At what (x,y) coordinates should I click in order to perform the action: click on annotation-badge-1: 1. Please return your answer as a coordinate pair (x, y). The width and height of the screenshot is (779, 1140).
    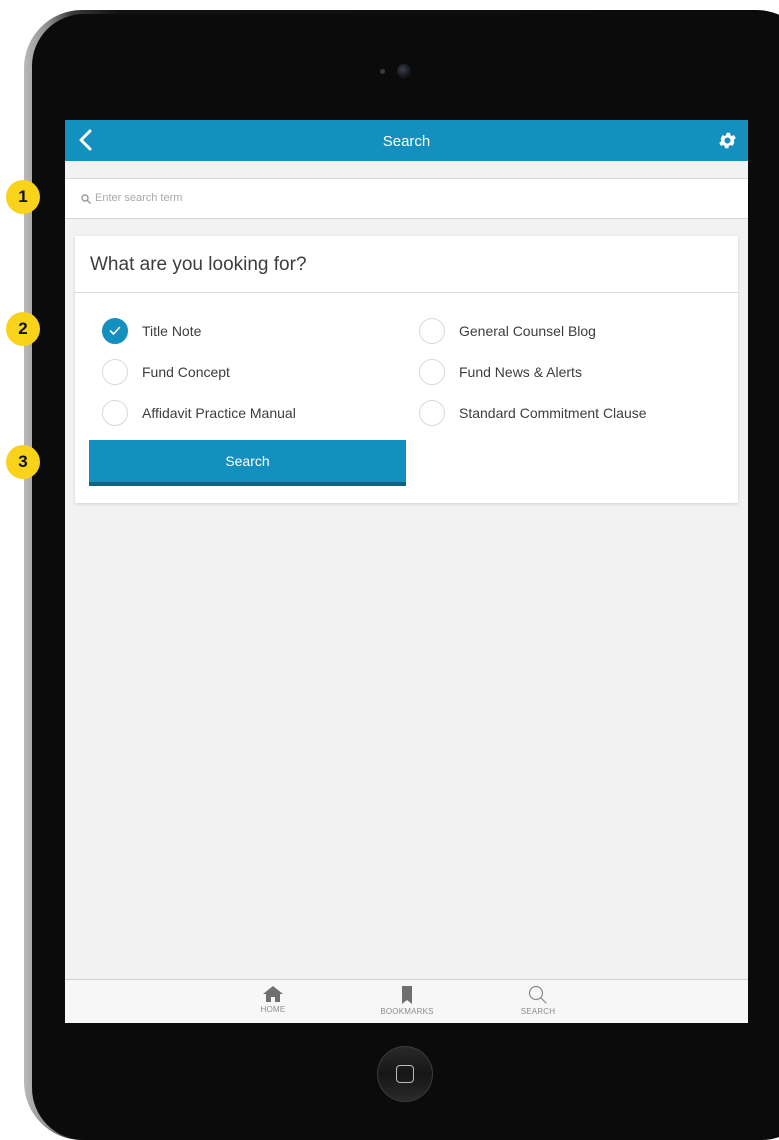
    Looking at the image, I should click on (23, 197).